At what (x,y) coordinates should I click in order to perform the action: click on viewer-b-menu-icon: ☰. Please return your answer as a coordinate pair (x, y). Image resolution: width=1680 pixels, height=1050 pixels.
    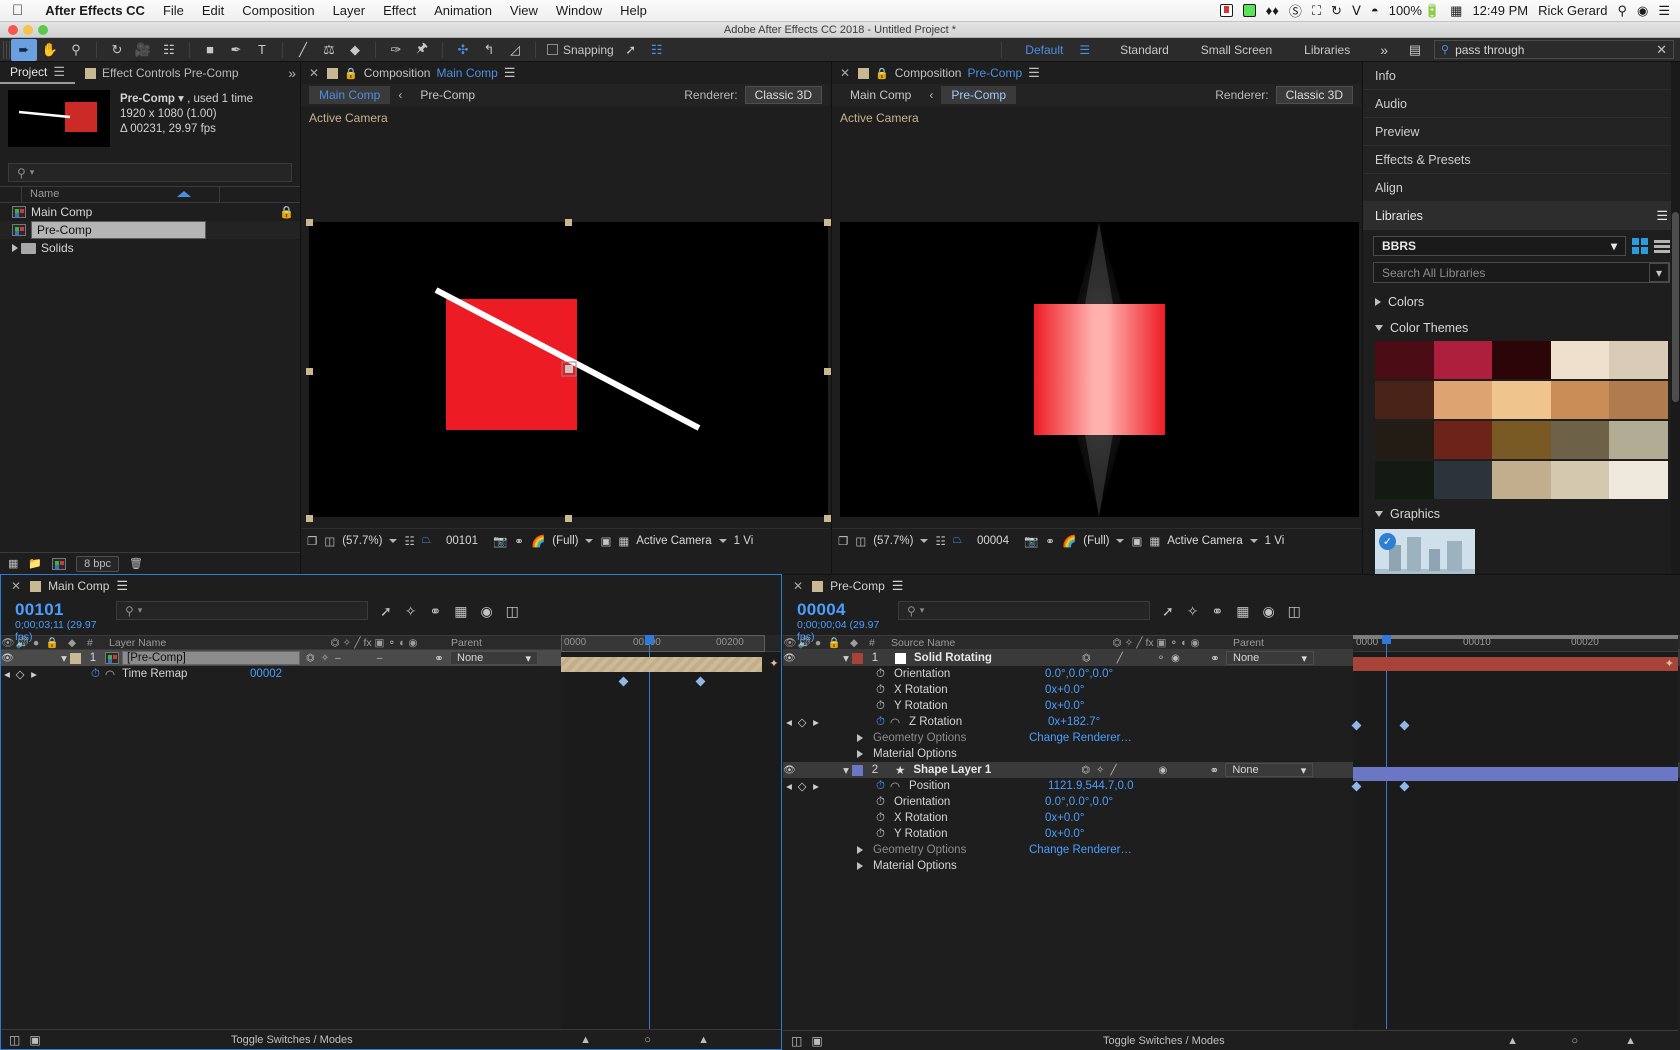
    Looking at the image, I should click on (1034, 73).